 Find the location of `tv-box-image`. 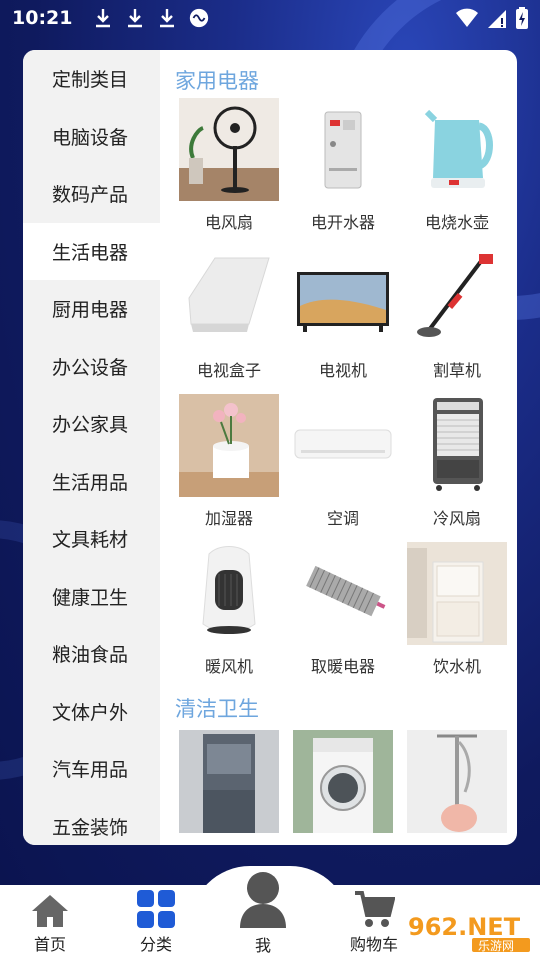

tv-box-image is located at coordinates (229, 297).